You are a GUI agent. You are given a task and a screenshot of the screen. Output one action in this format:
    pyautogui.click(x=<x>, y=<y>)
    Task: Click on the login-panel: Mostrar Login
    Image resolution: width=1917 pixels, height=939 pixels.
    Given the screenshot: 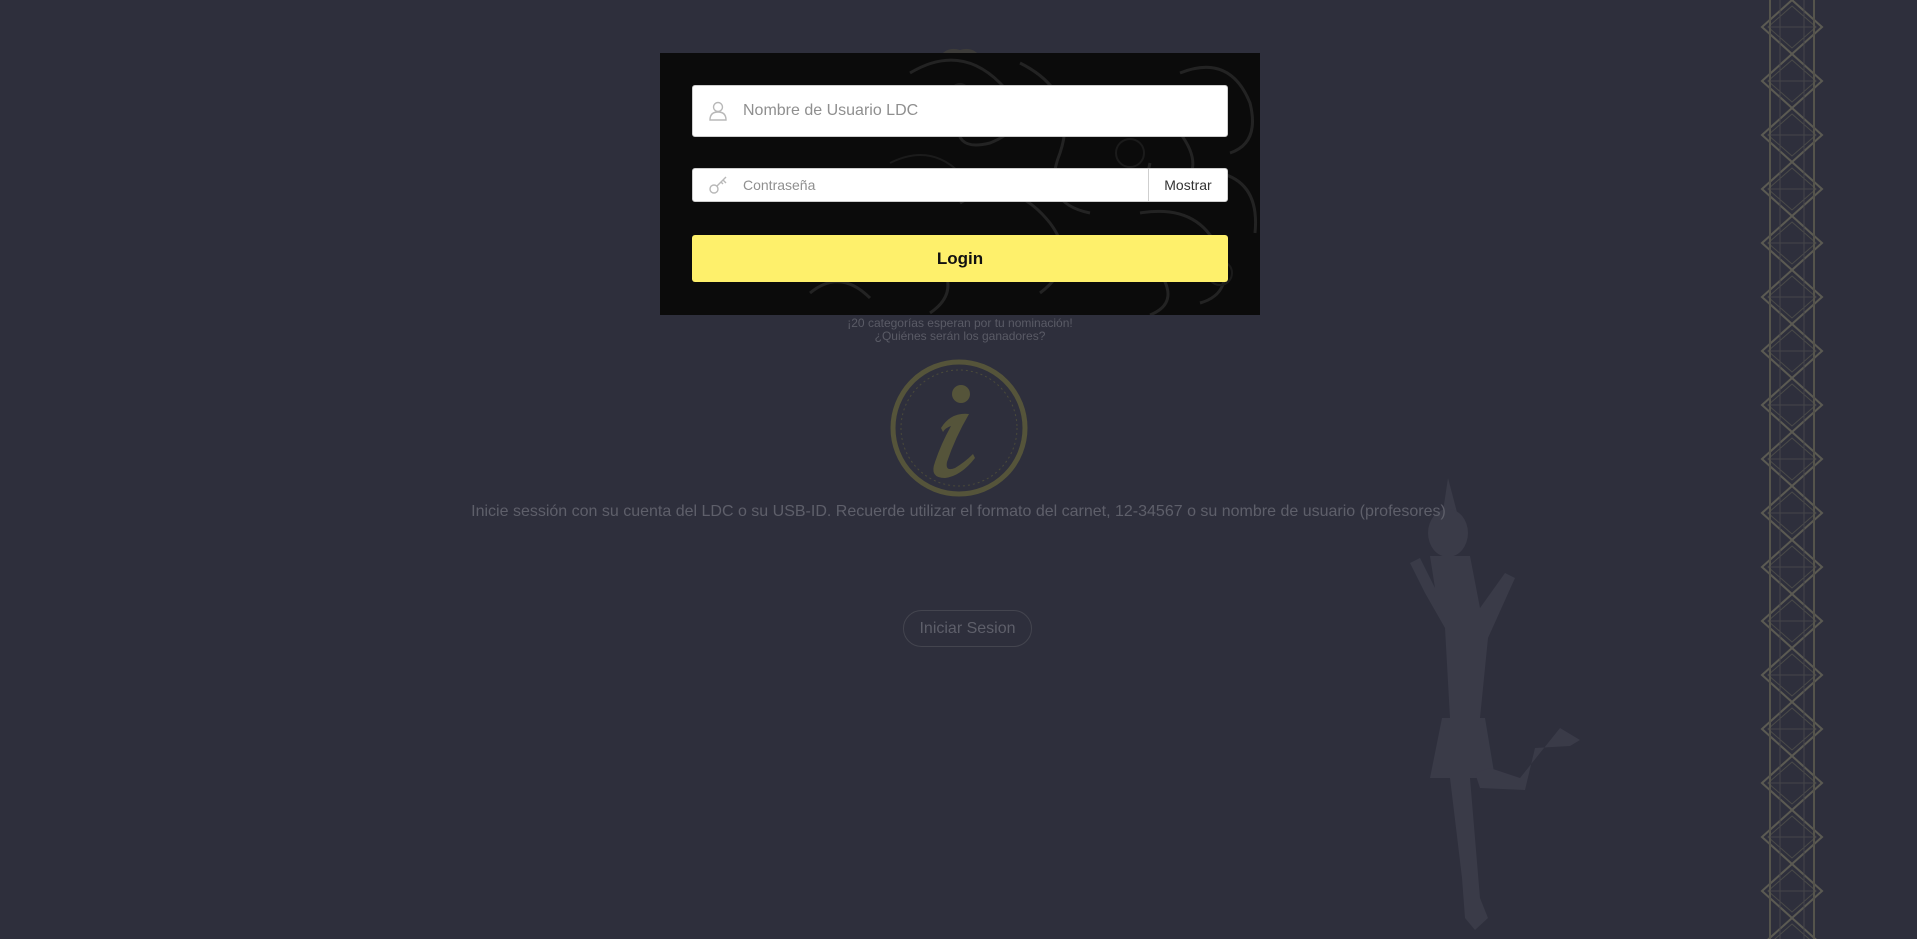 What is the action you would take?
    pyautogui.click(x=960, y=184)
    